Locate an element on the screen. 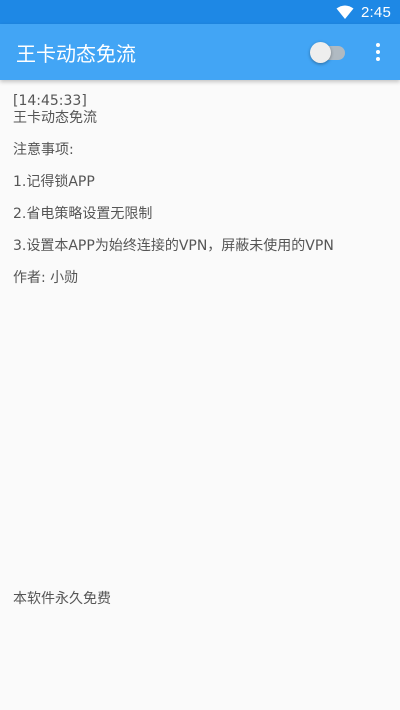 This screenshot has width=400, height=710. app-bar: 王卡动态免流 is located at coordinates (200, 52).